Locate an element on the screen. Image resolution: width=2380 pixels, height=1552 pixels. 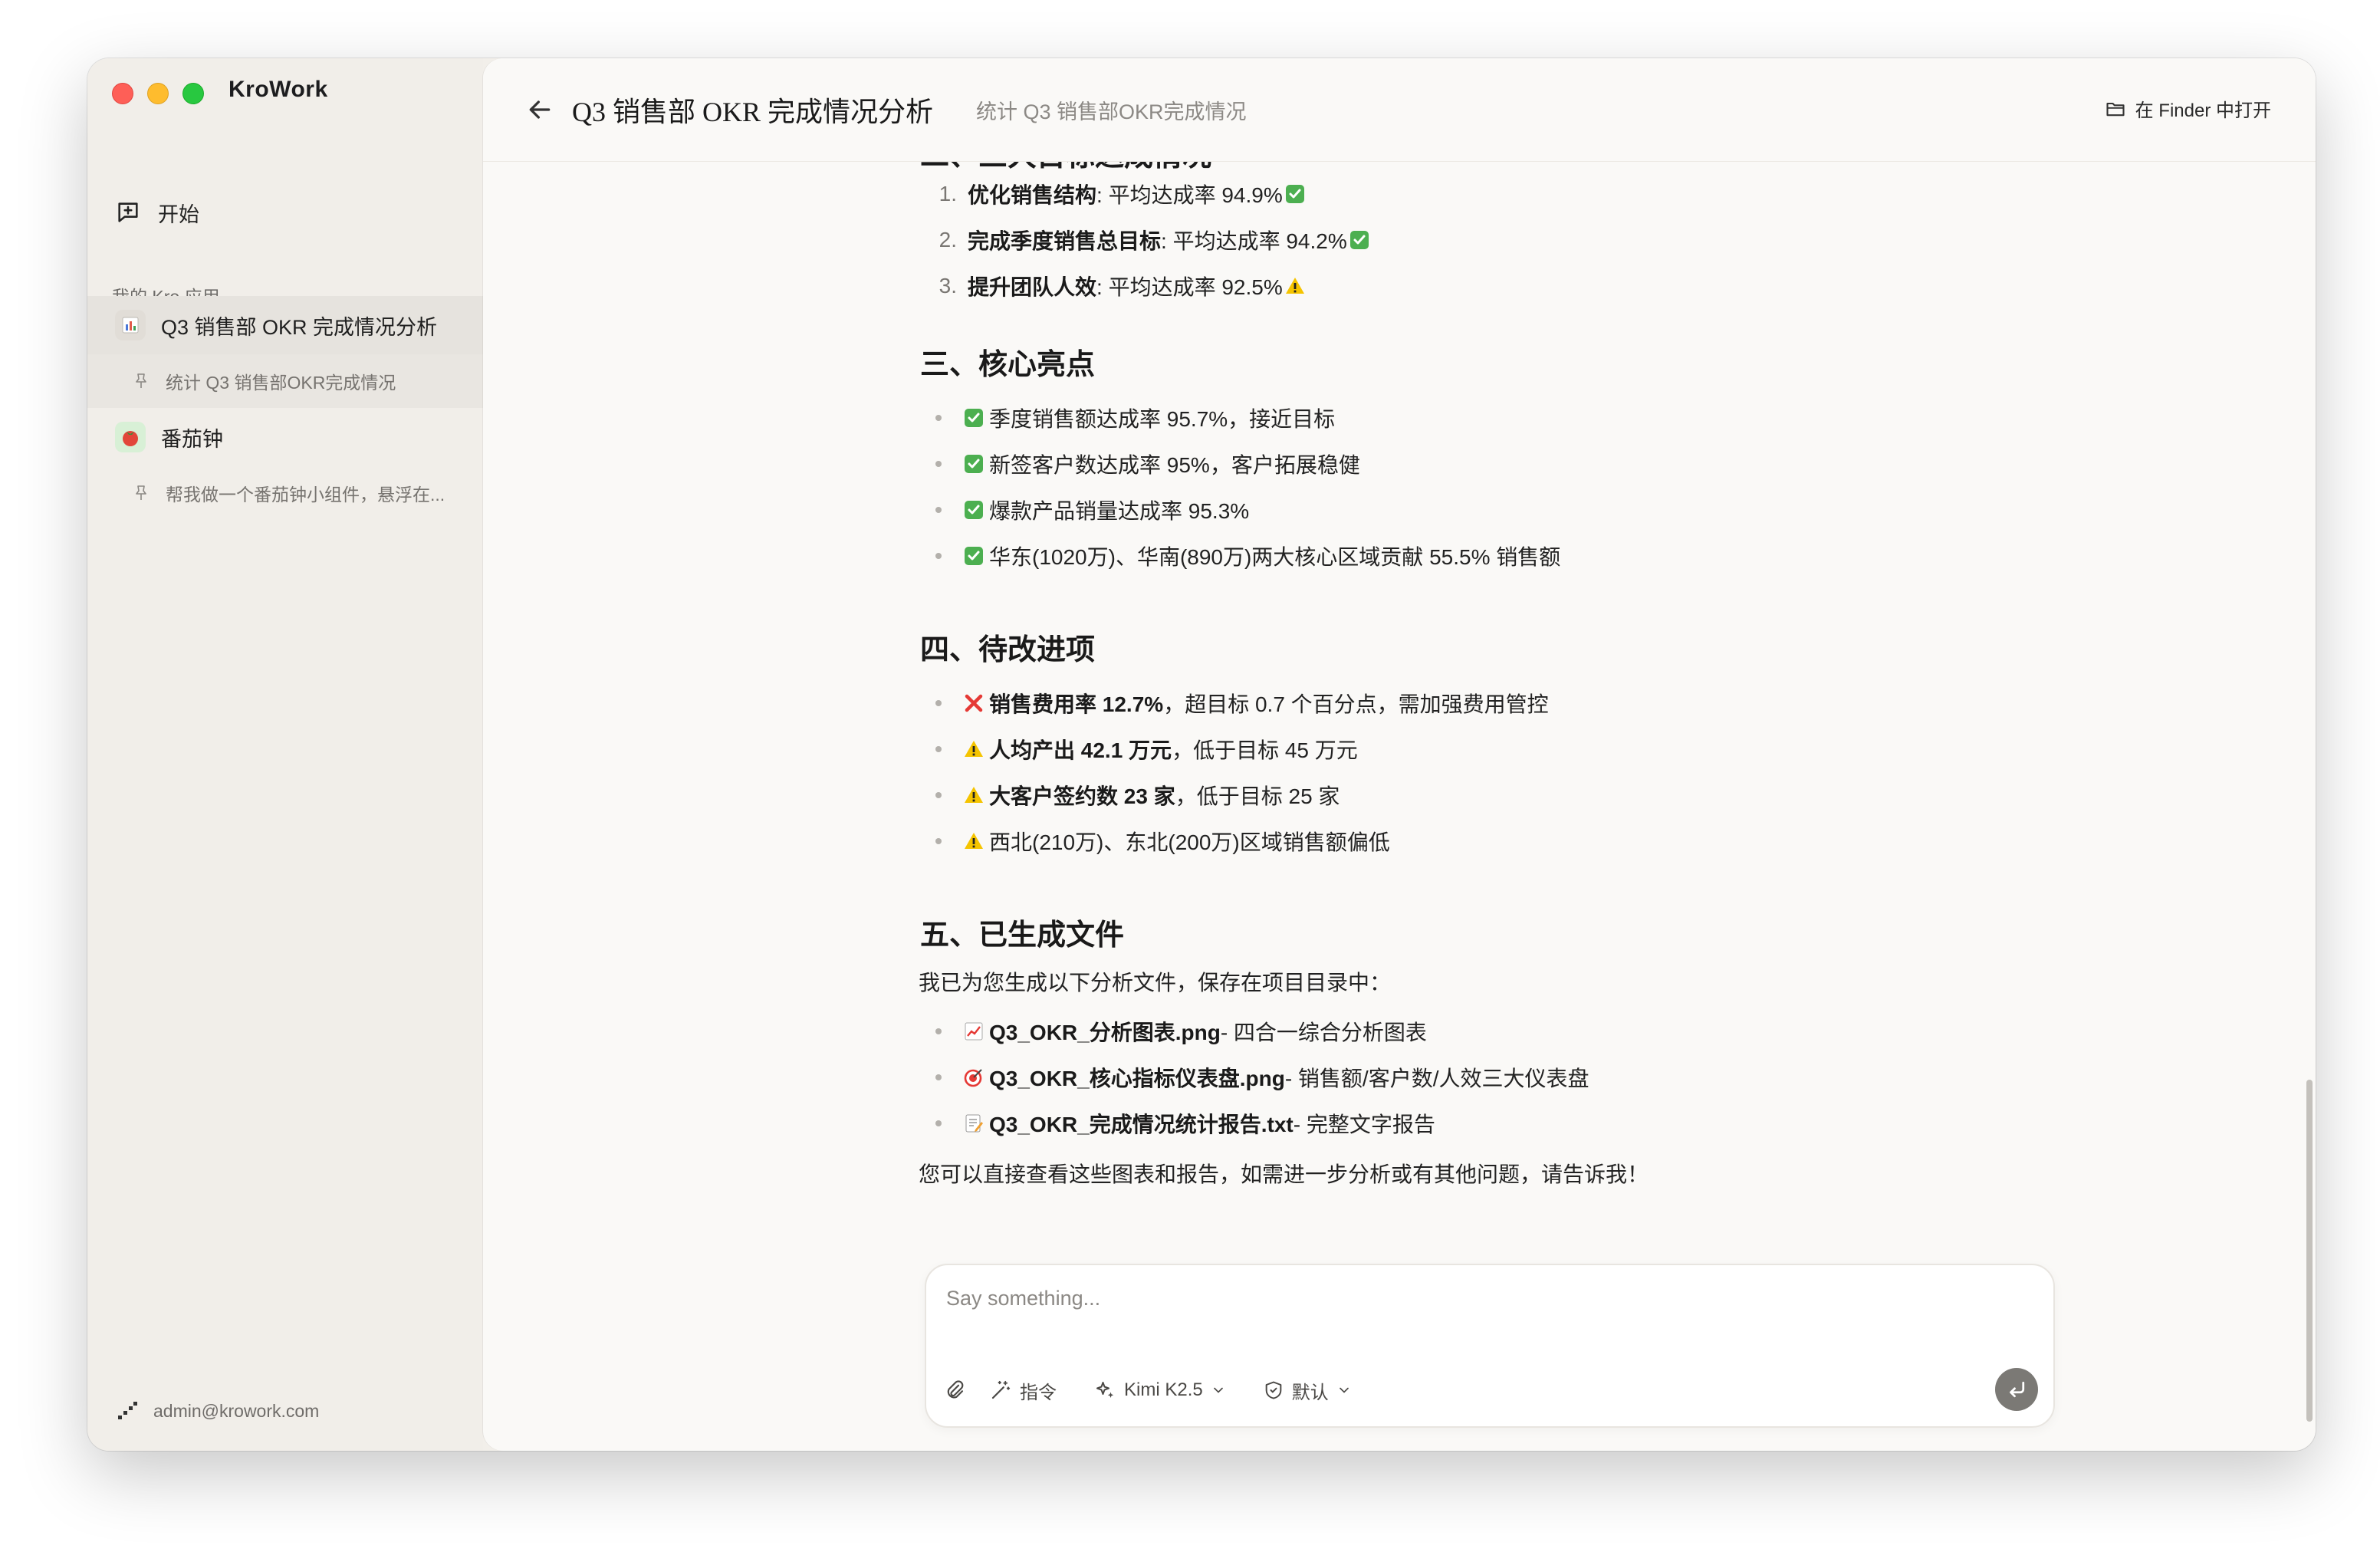
scrollbar-thumb is located at coordinates (2309, 1251).